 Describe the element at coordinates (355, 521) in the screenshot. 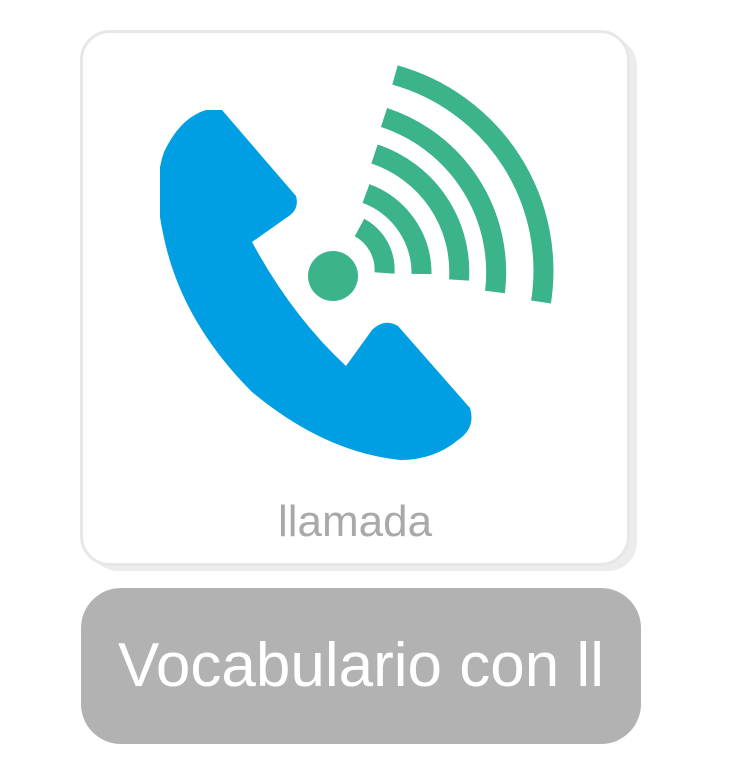

I see `vocabulary-word: llamada` at that location.